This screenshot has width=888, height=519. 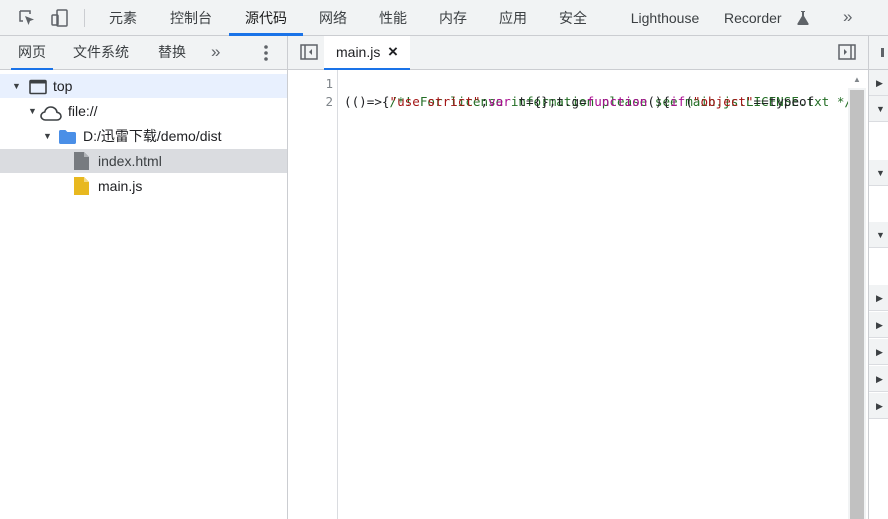 I want to click on tree-item-index-html: index.html, so click(x=143, y=161).